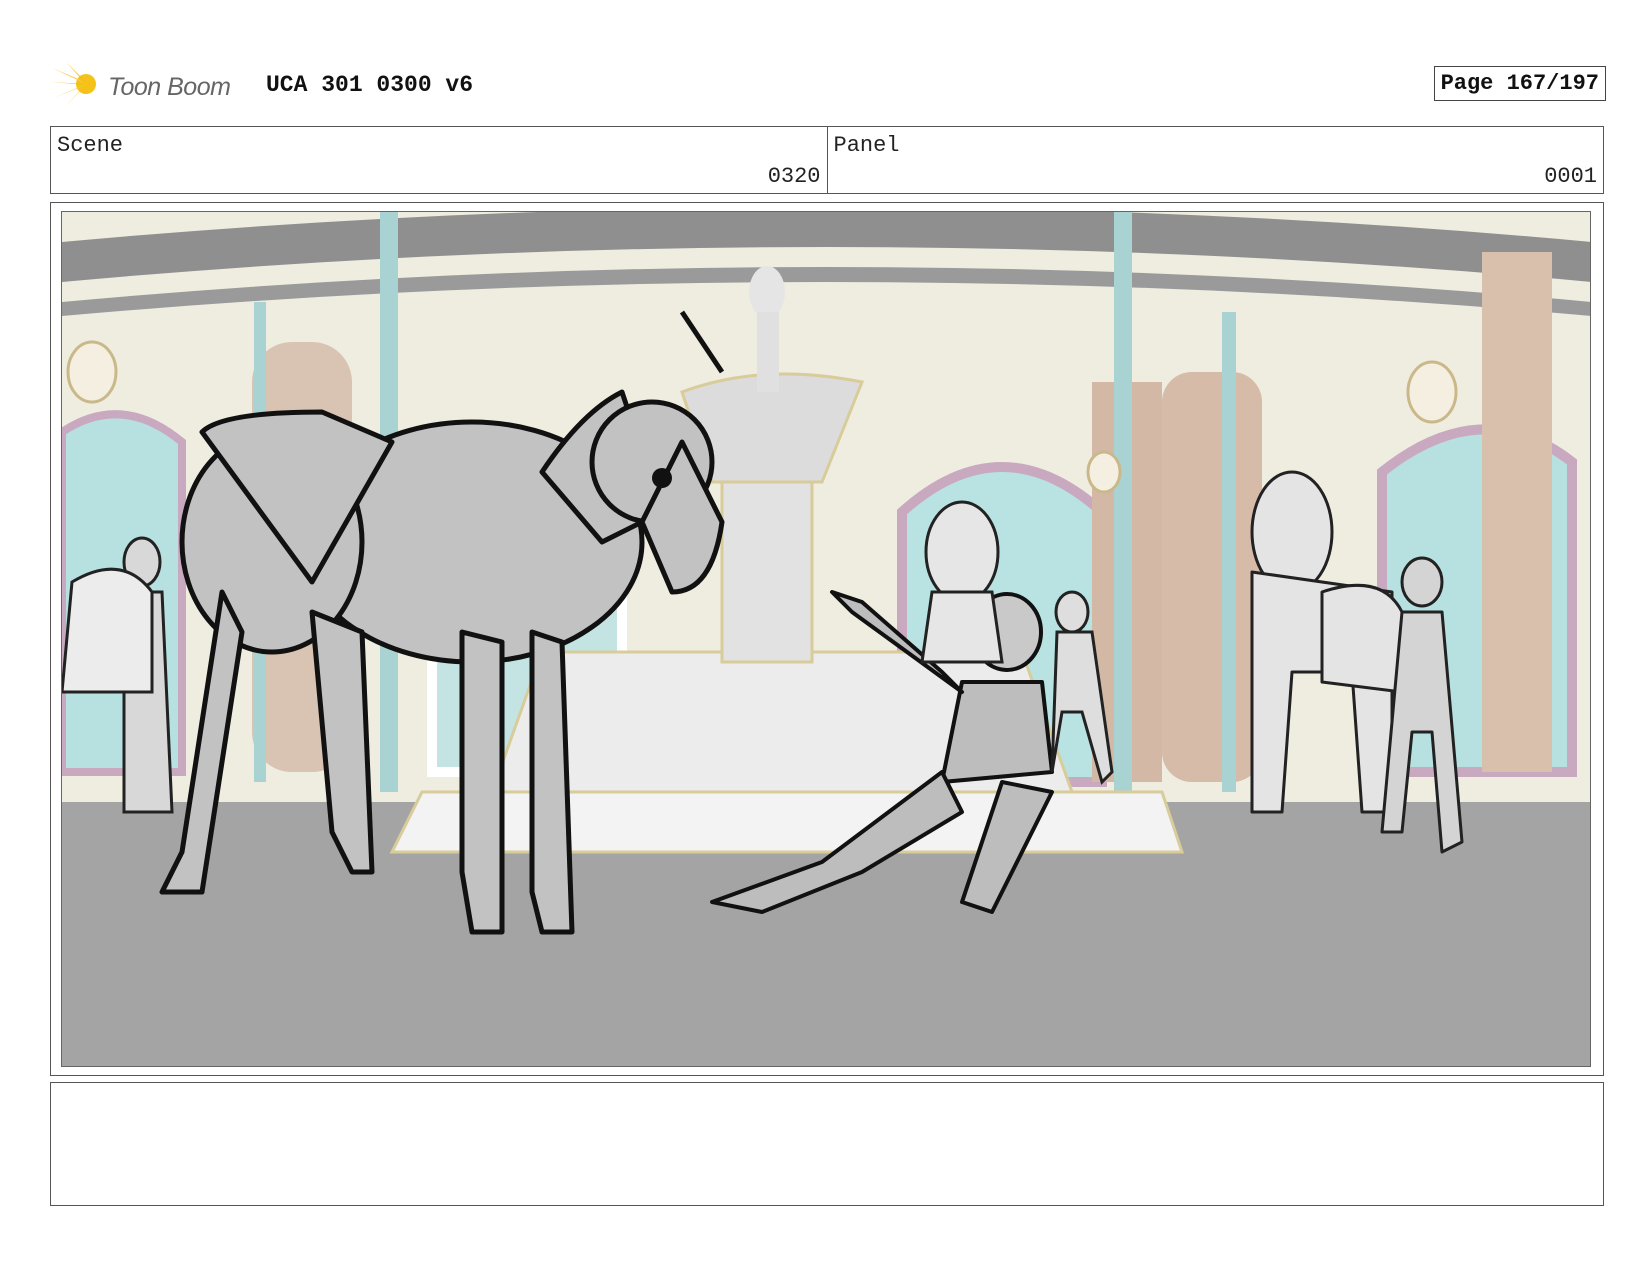  I want to click on page-header: Toon Boom UCA 301 0300 v6 Page 167/197, so click(828, 84).